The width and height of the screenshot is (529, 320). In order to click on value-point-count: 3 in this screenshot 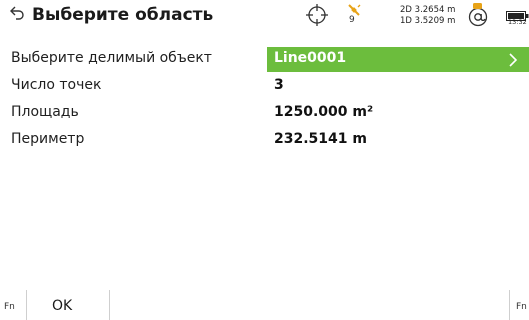, I will do `click(279, 85)`.